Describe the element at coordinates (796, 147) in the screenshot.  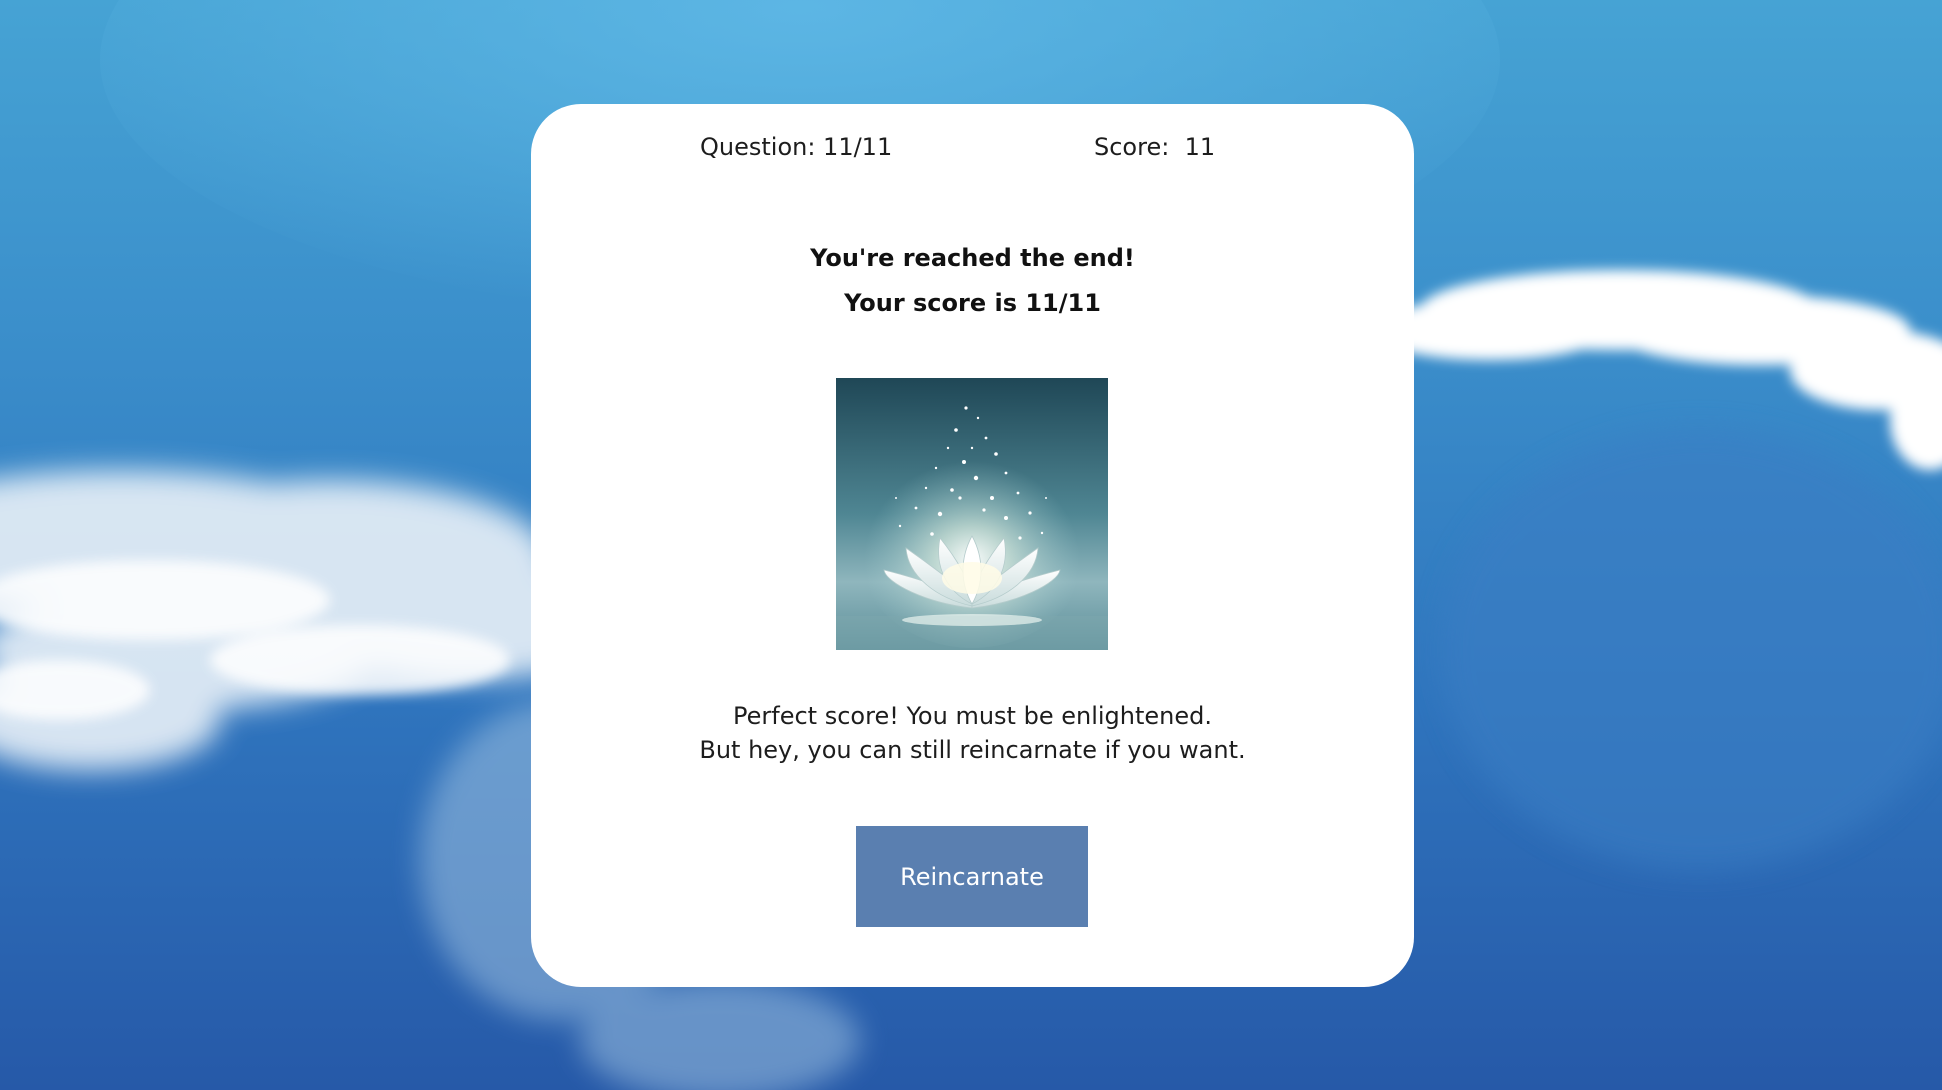
I see `question-counter: Question: 11/11` at that location.